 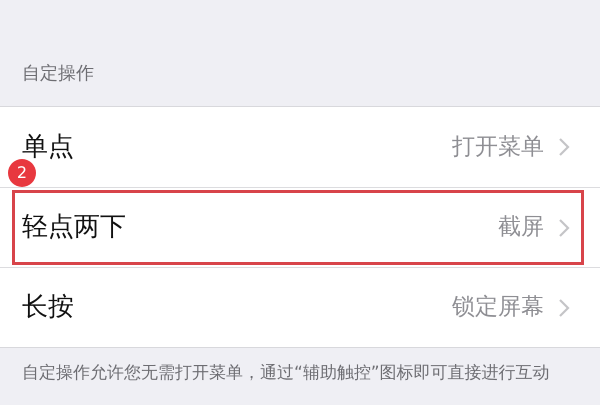 I want to click on row-value: 打开菜单, so click(x=498, y=147).